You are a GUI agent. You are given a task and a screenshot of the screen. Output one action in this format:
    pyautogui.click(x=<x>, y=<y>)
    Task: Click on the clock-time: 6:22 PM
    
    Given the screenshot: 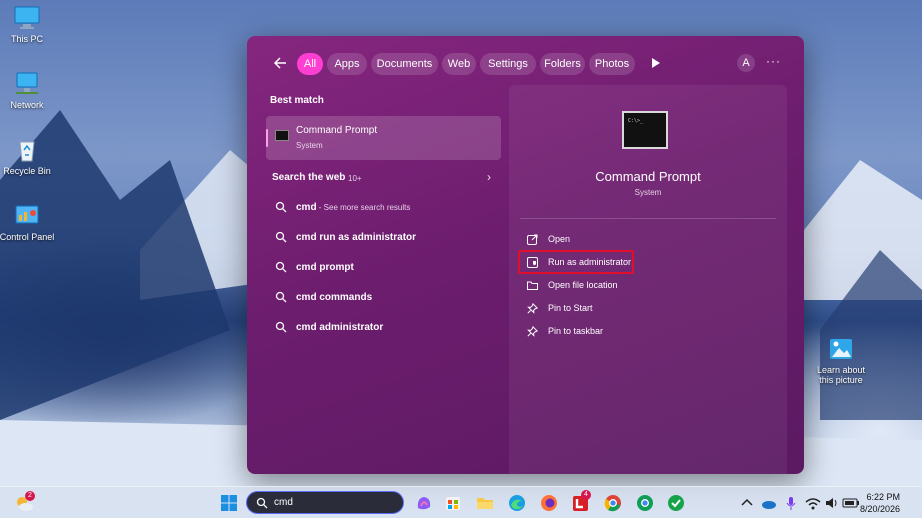 What is the action you would take?
    pyautogui.click(x=873, y=497)
    